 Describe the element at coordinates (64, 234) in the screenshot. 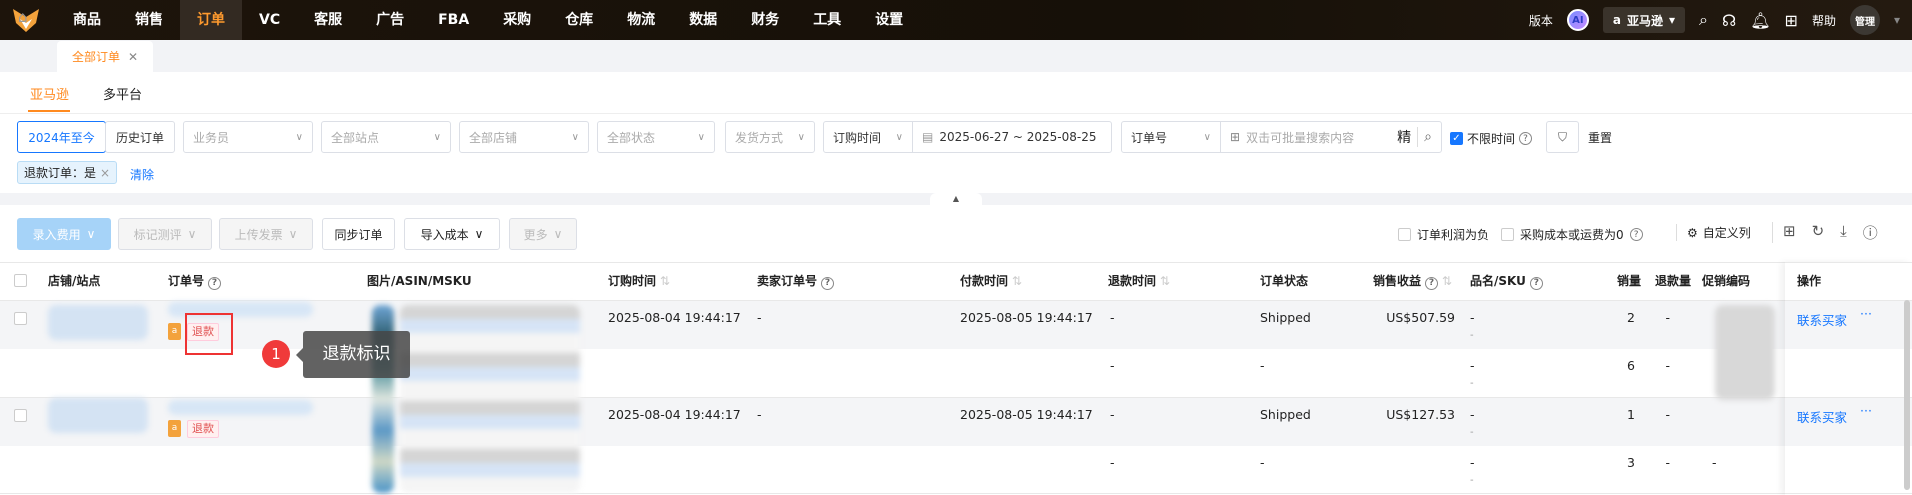

I see `enter-fee-button: 录入费用 ∨` at that location.